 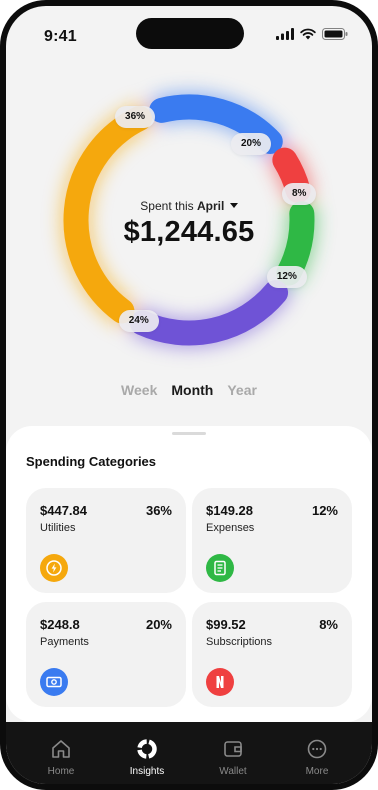 What do you see at coordinates (233, 771) in the screenshot?
I see `tab-label: Wallet` at bounding box center [233, 771].